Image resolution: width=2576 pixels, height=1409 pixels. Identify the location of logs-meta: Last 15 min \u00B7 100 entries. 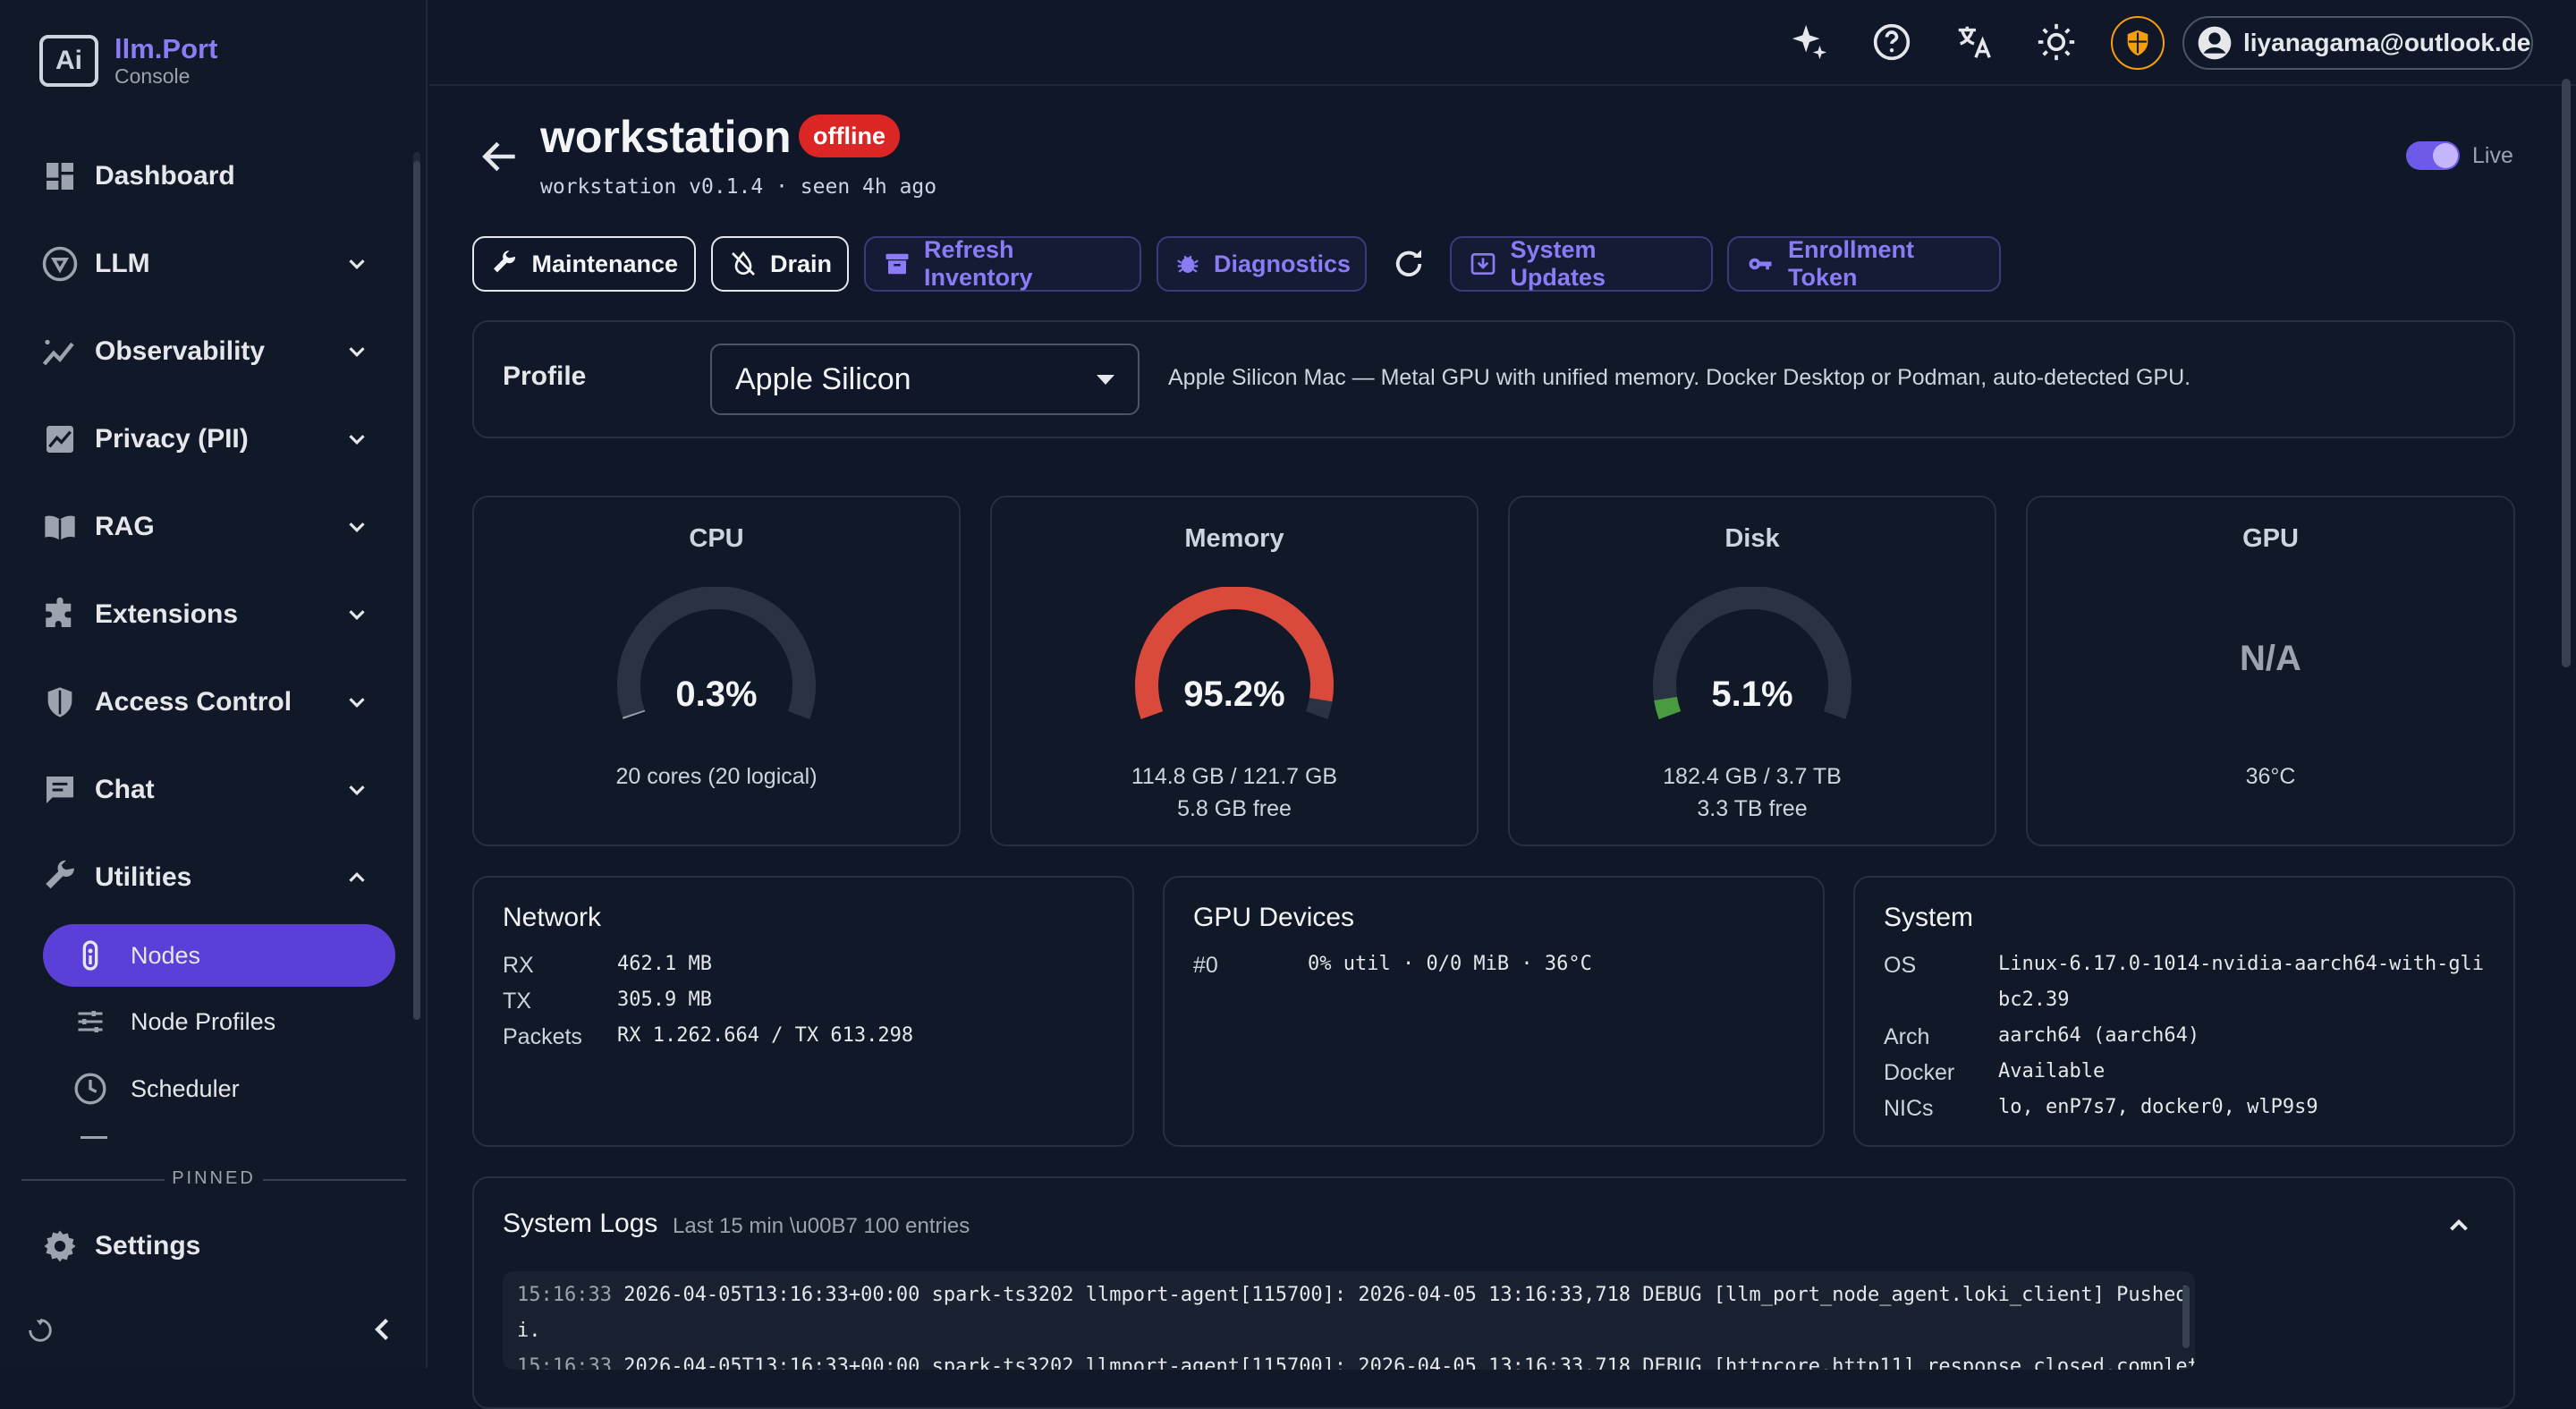
(821, 1226).